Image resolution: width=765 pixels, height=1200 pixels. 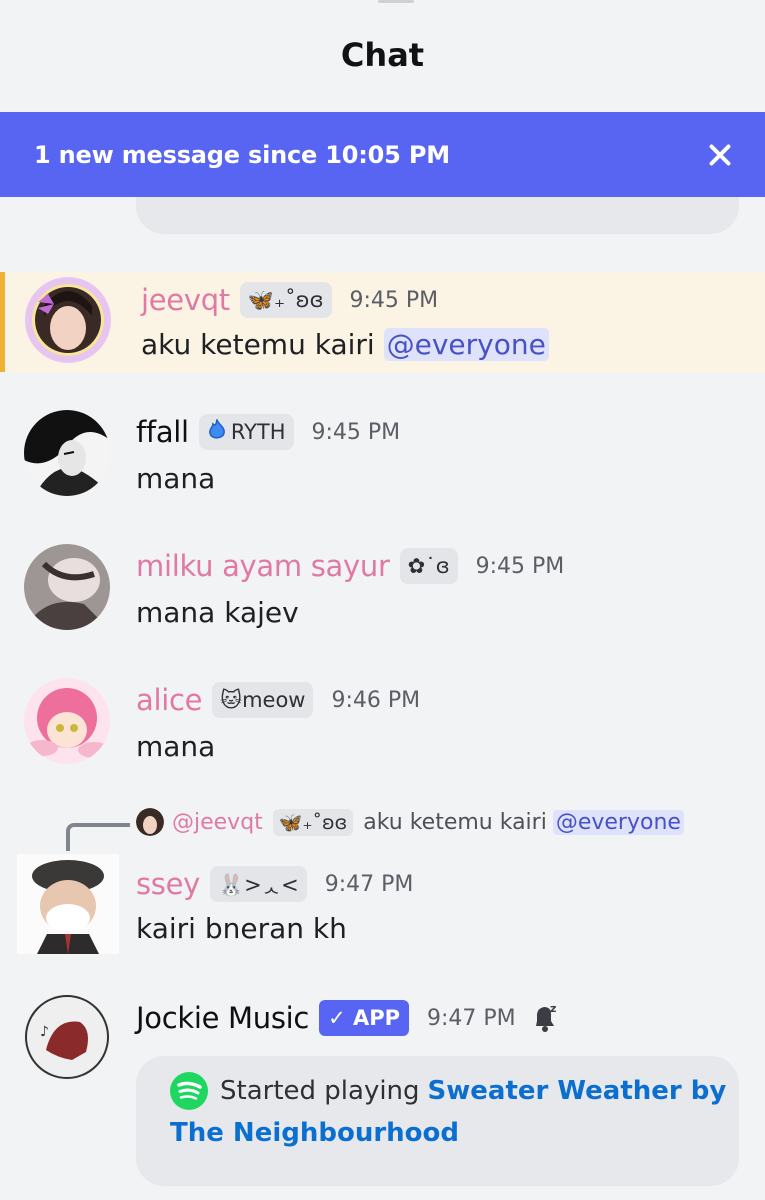 I want to click on server-tag: RYTH, so click(x=246, y=432).